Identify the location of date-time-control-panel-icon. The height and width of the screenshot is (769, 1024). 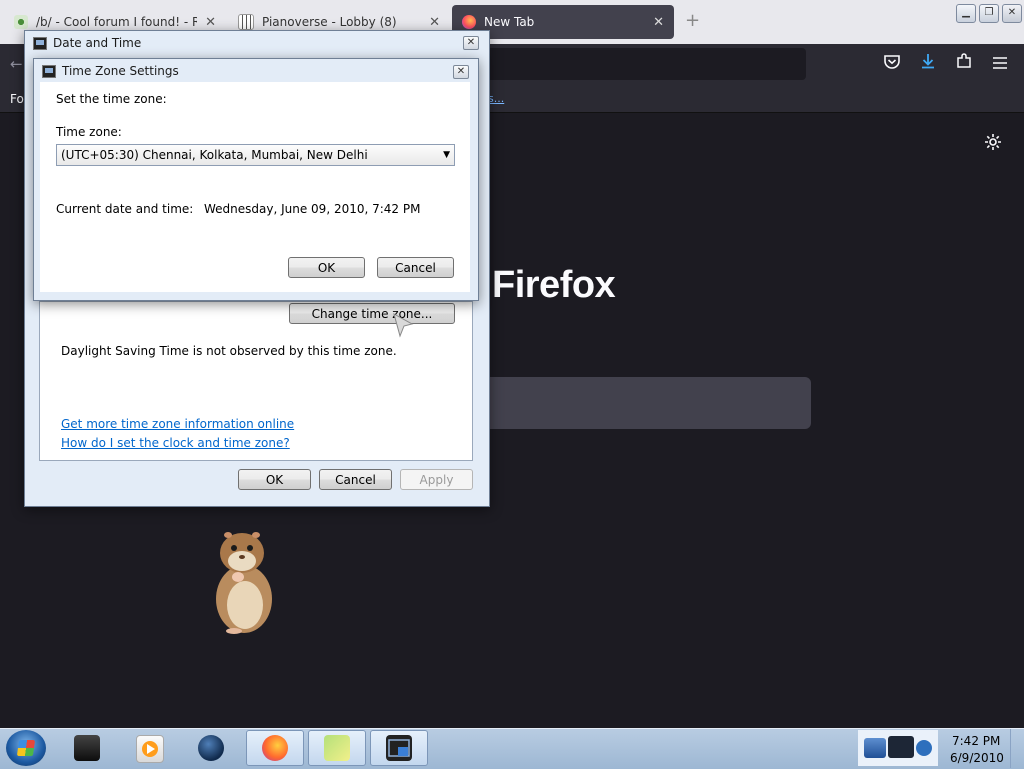
(399, 748).